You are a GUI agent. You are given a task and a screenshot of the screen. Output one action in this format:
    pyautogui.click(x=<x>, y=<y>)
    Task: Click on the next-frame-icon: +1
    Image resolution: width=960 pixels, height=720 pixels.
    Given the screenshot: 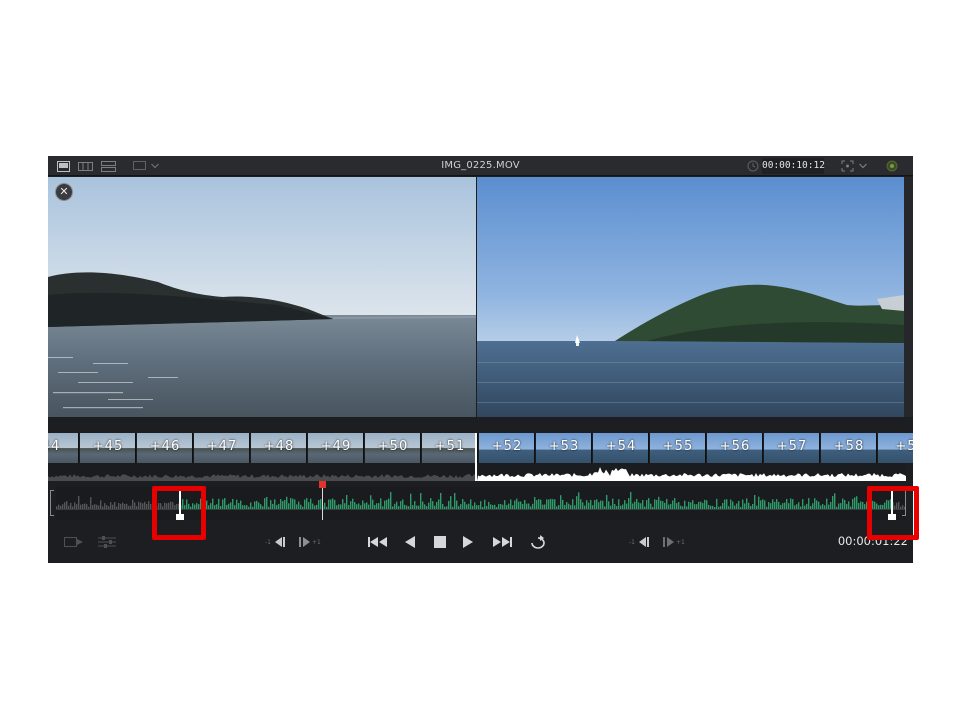 What is the action you would take?
    pyautogui.click(x=308, y=542)
    